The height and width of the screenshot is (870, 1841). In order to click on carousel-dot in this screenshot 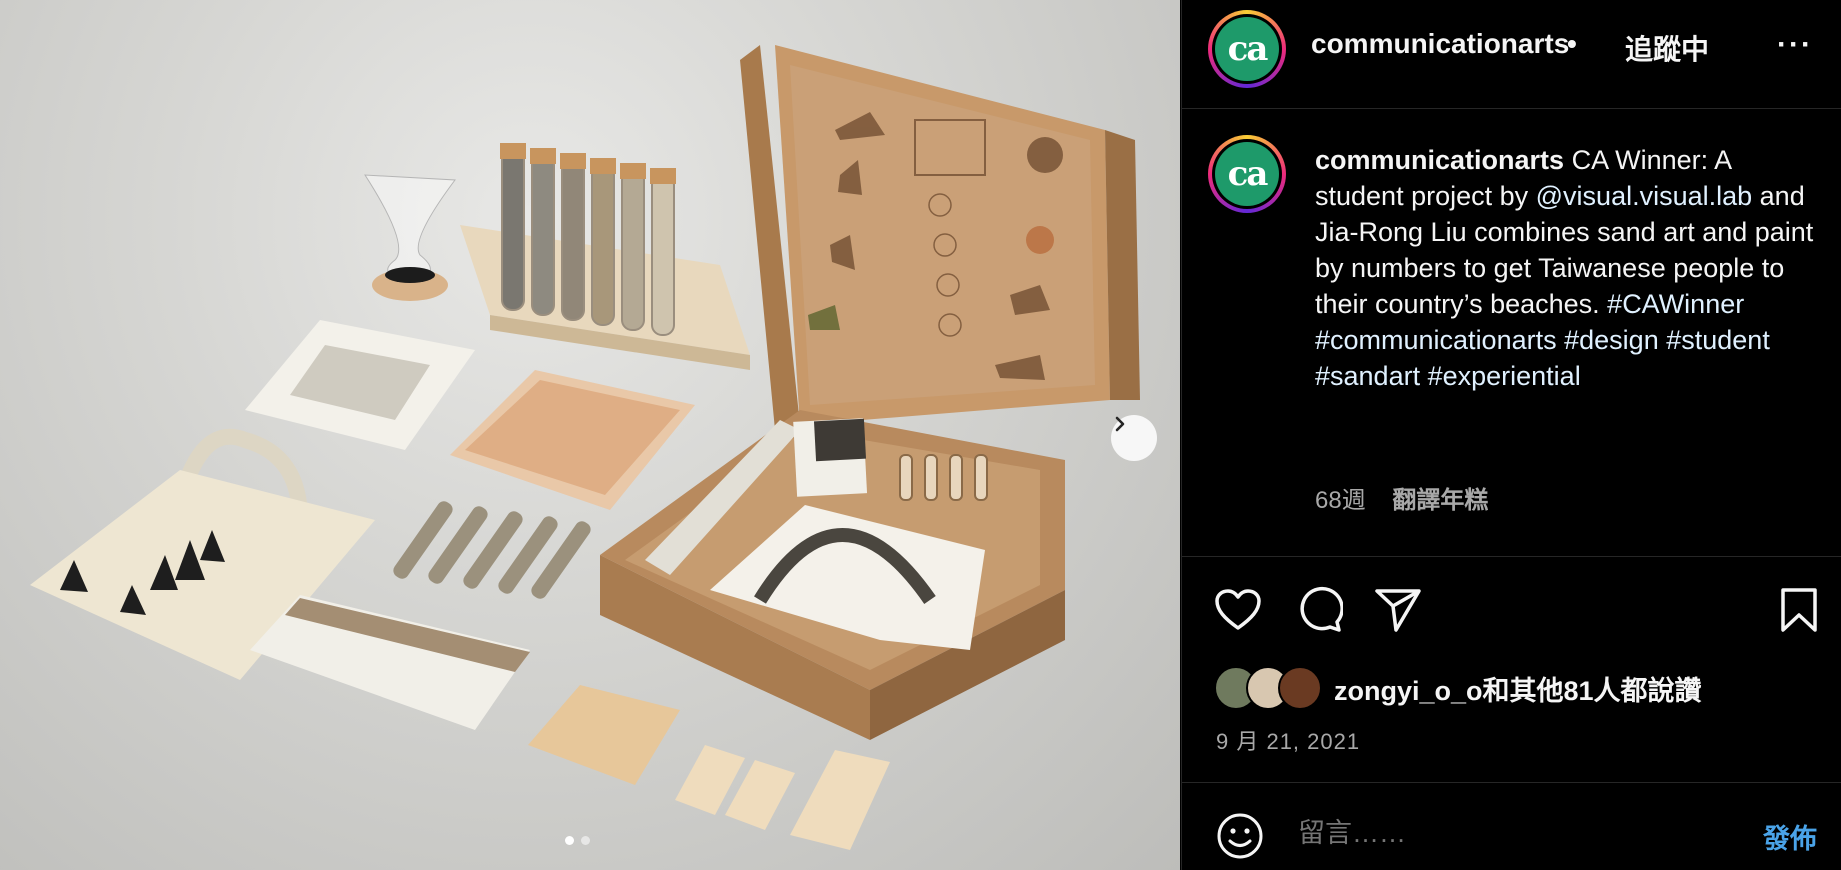, I will do `click(585, 840)`.